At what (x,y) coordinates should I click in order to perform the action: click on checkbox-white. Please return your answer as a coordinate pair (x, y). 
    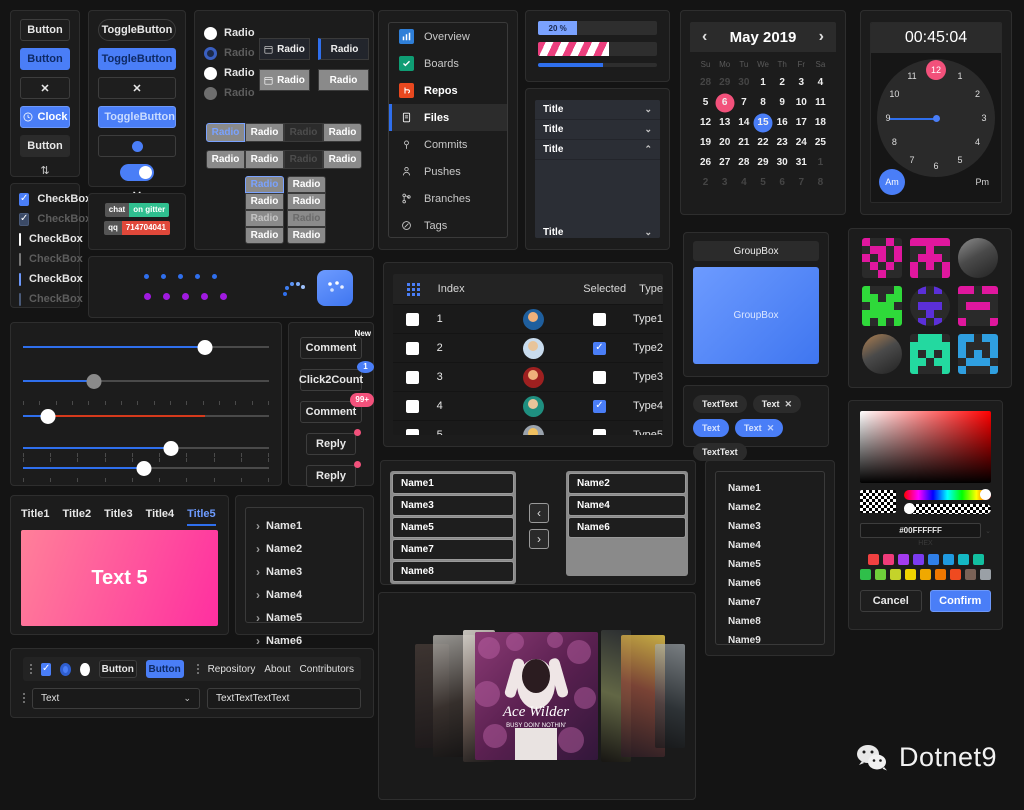
    Looking at the image, I should click on (20, 239).